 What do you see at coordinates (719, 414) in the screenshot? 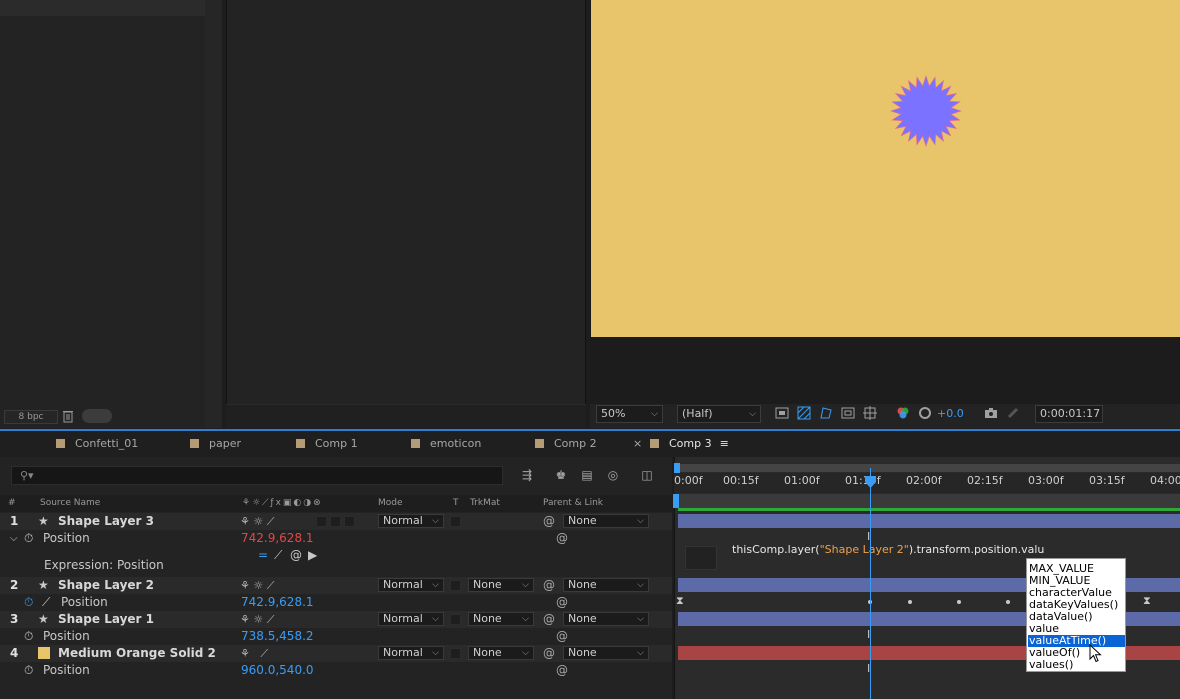
I see `resolution-dropdown: (Half) ⌵` at bounding box center [719, 414].